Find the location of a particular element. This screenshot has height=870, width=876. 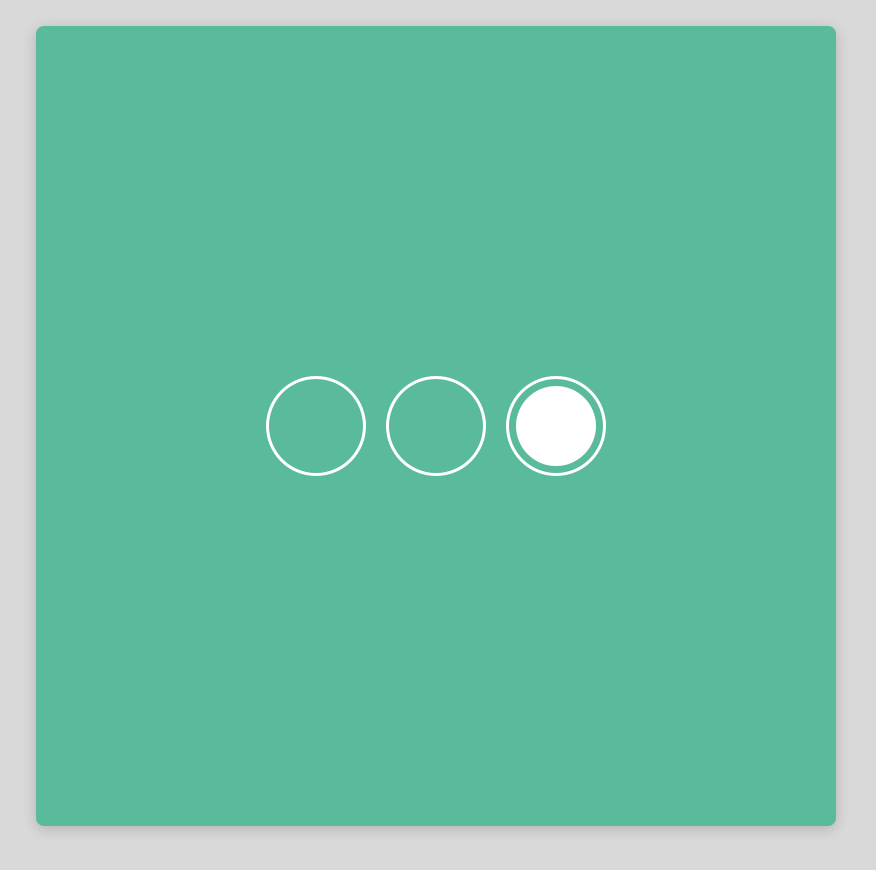

pagination-dots is located at coordinates (436, 426).